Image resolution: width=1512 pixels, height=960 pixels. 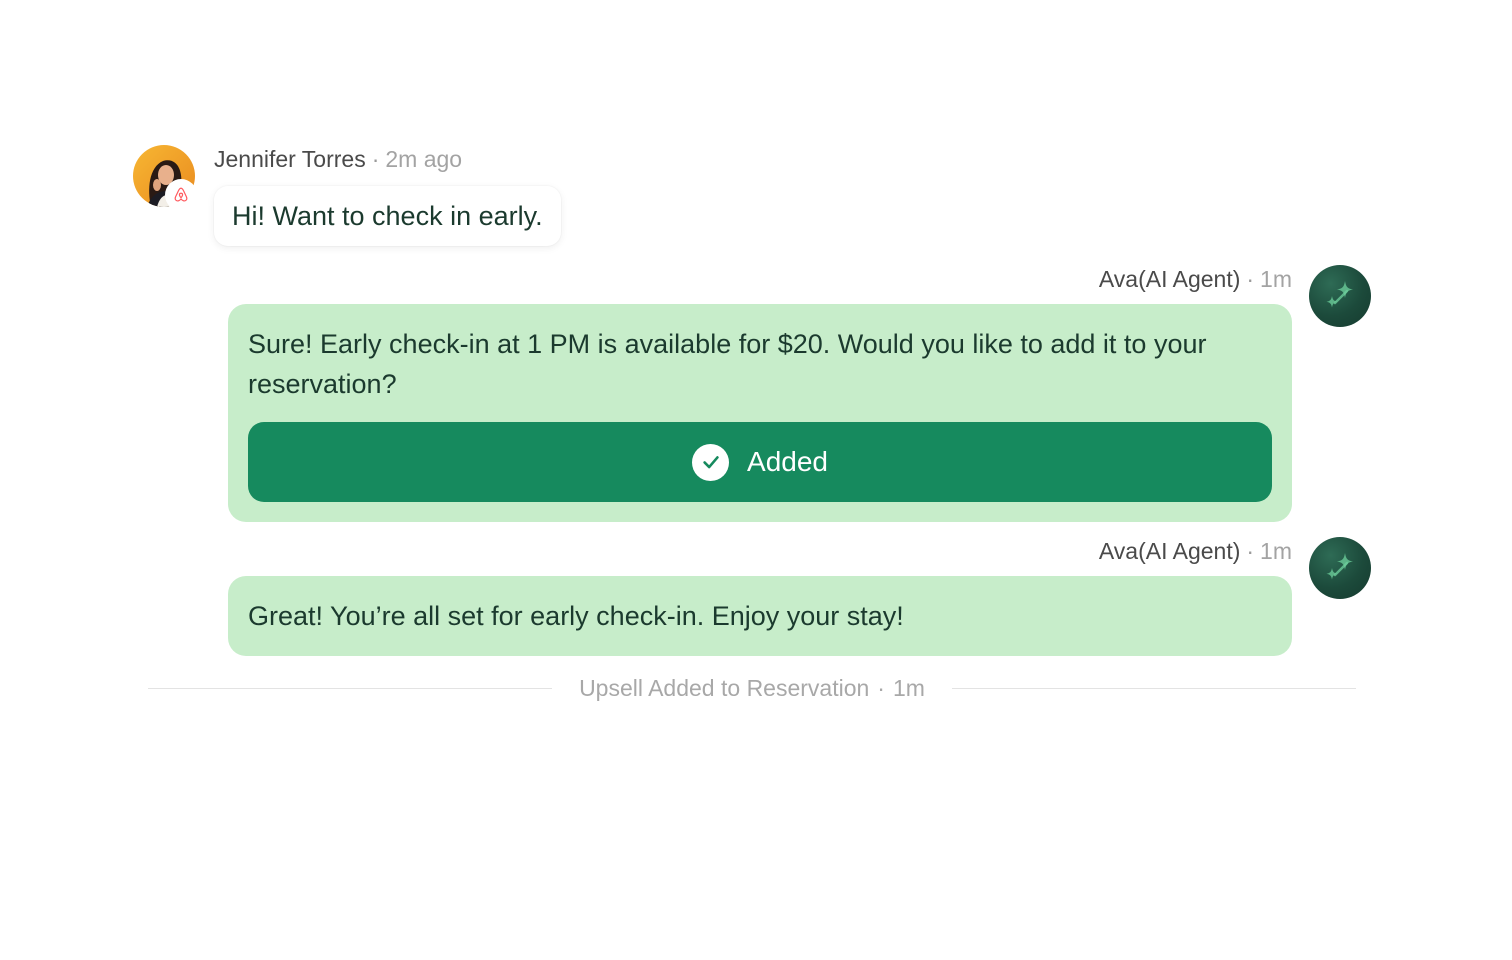 I want to click on airbnb-badge, so click(x=181, y=195).